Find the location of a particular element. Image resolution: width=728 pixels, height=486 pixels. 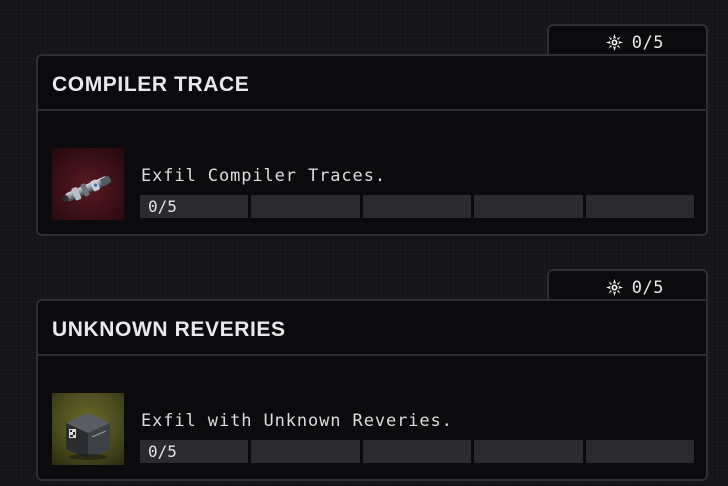

contract-title: COMPILER TRACE is located at coordinates (151, 84).